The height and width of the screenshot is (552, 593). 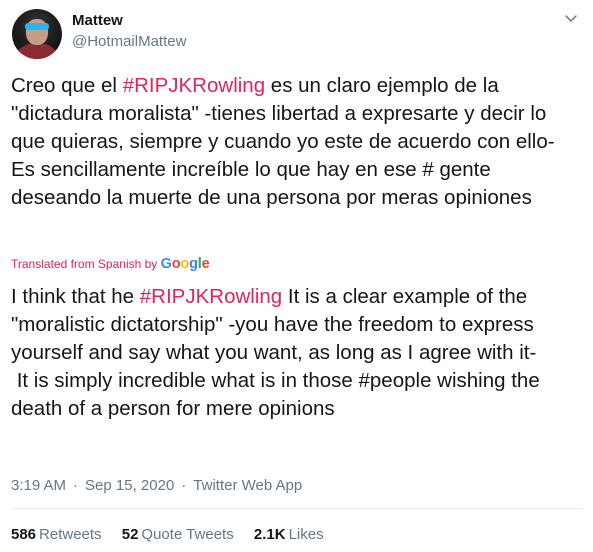 What do you see at coordinates (37, 26) in the screenshot?
I see `avatar-sunglasses` at bounding box center [37, 26].